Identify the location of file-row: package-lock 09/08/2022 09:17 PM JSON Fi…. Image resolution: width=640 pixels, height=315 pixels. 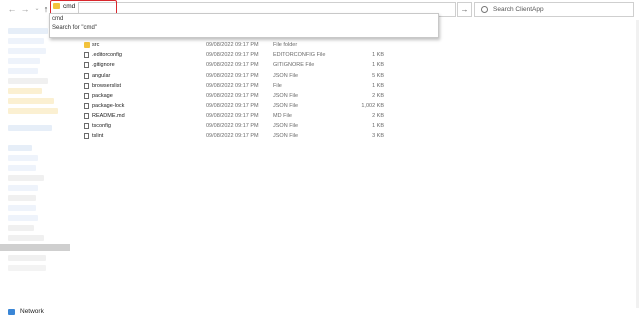
(234, 106).